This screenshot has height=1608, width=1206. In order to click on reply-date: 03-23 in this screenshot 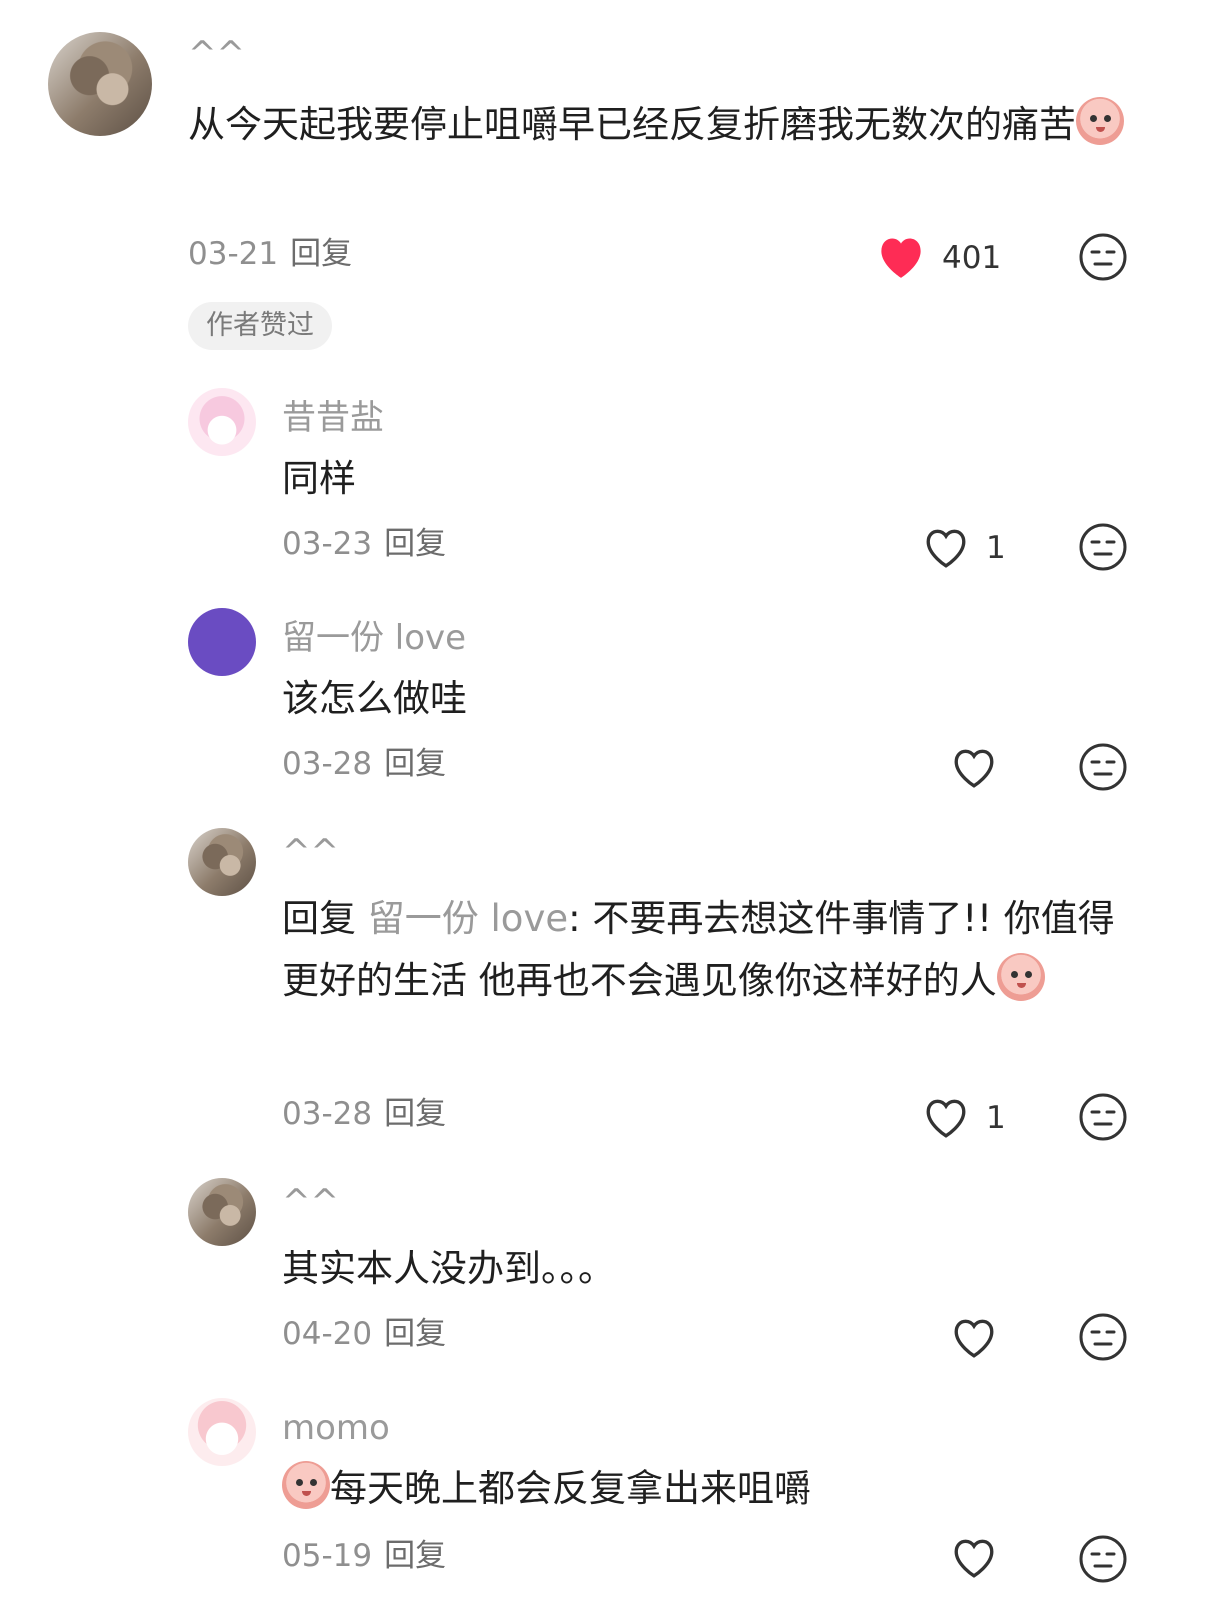, I will do `click(327, 544)`.